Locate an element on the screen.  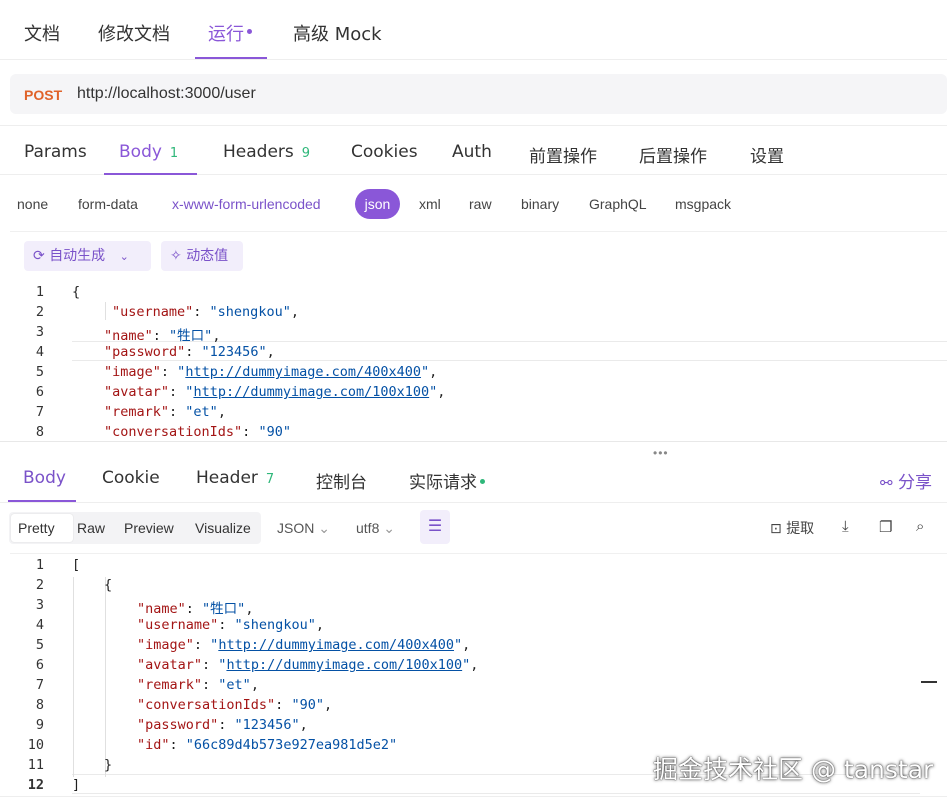
auto-generate-label: 自动生成 is located at coordinates (77, 256).